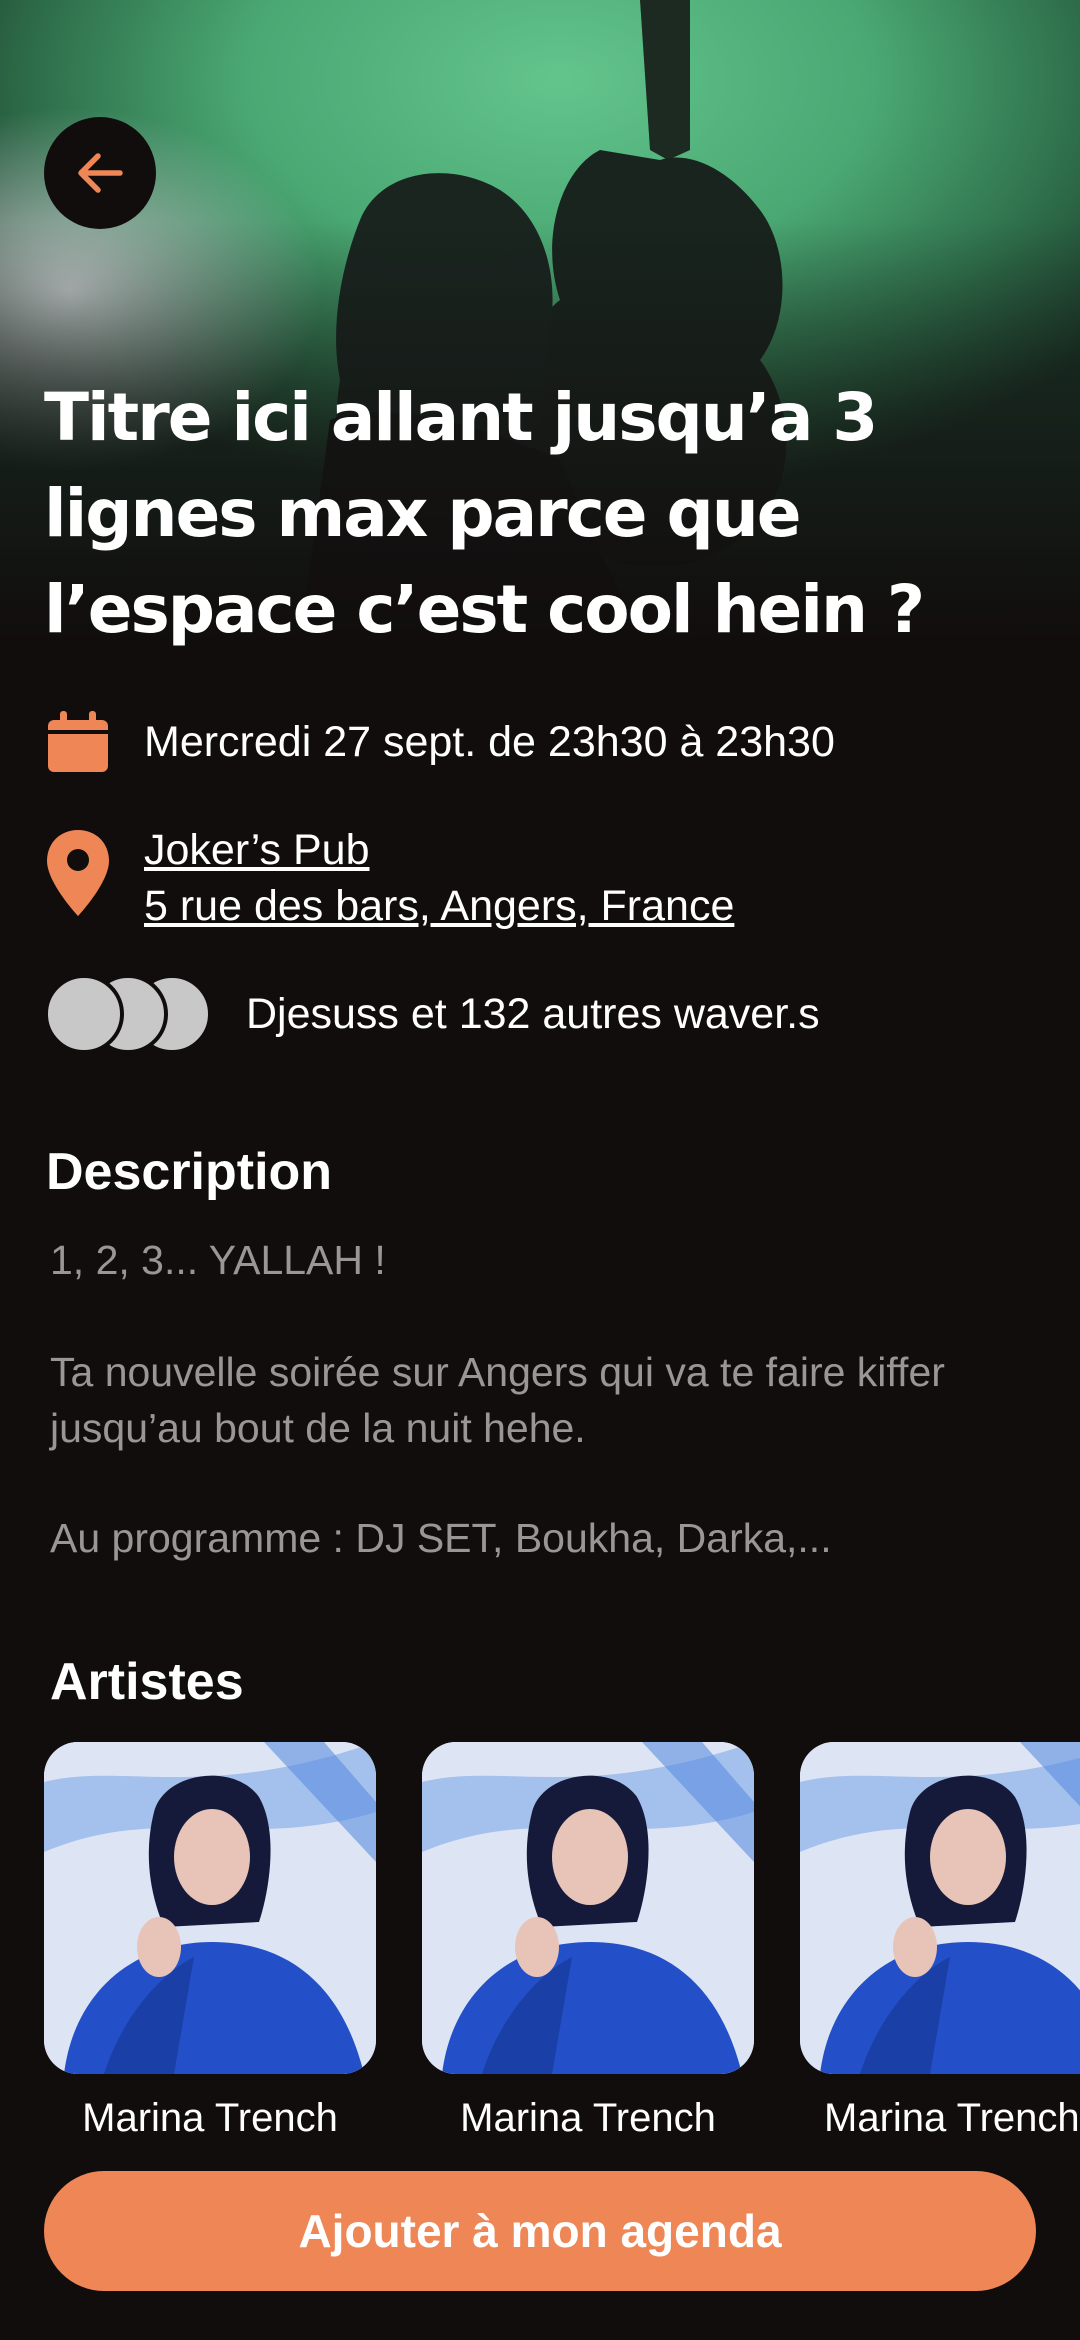 The width and height of the screenshot is (1080, 2340). Describe the element at coordinates (78, 741) in the screenshot. I see `calendar-icon` at that location.